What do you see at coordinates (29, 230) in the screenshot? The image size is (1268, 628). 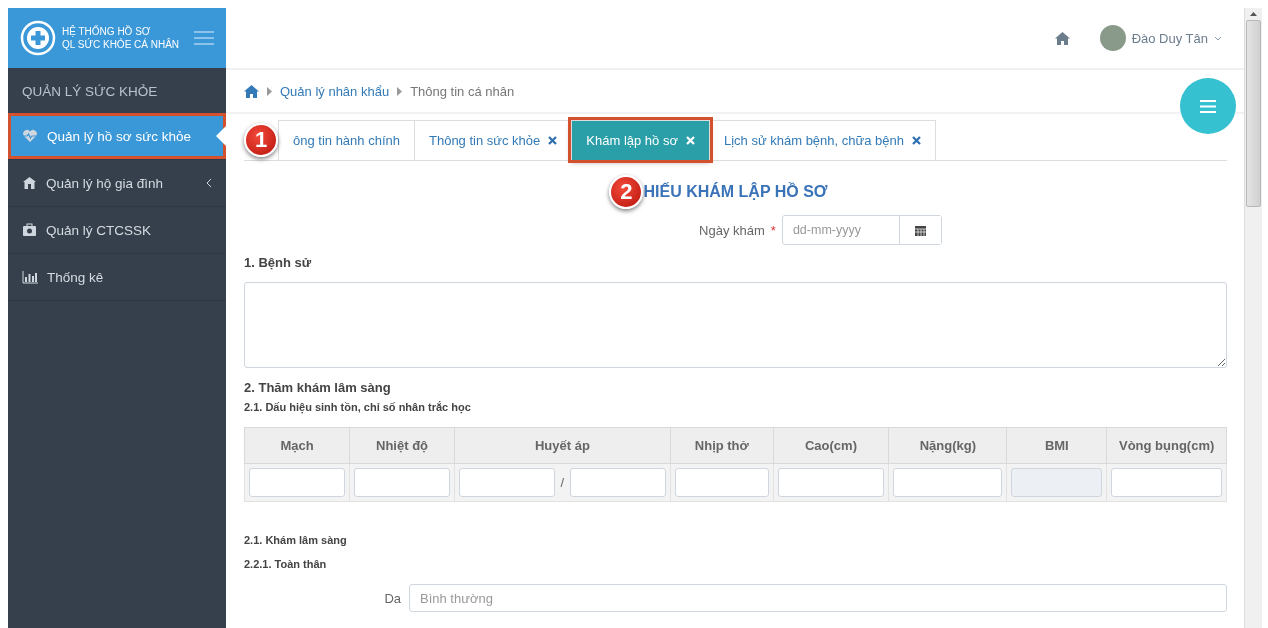 I see `medical-bag-icon` at bounding box center [29, 230].